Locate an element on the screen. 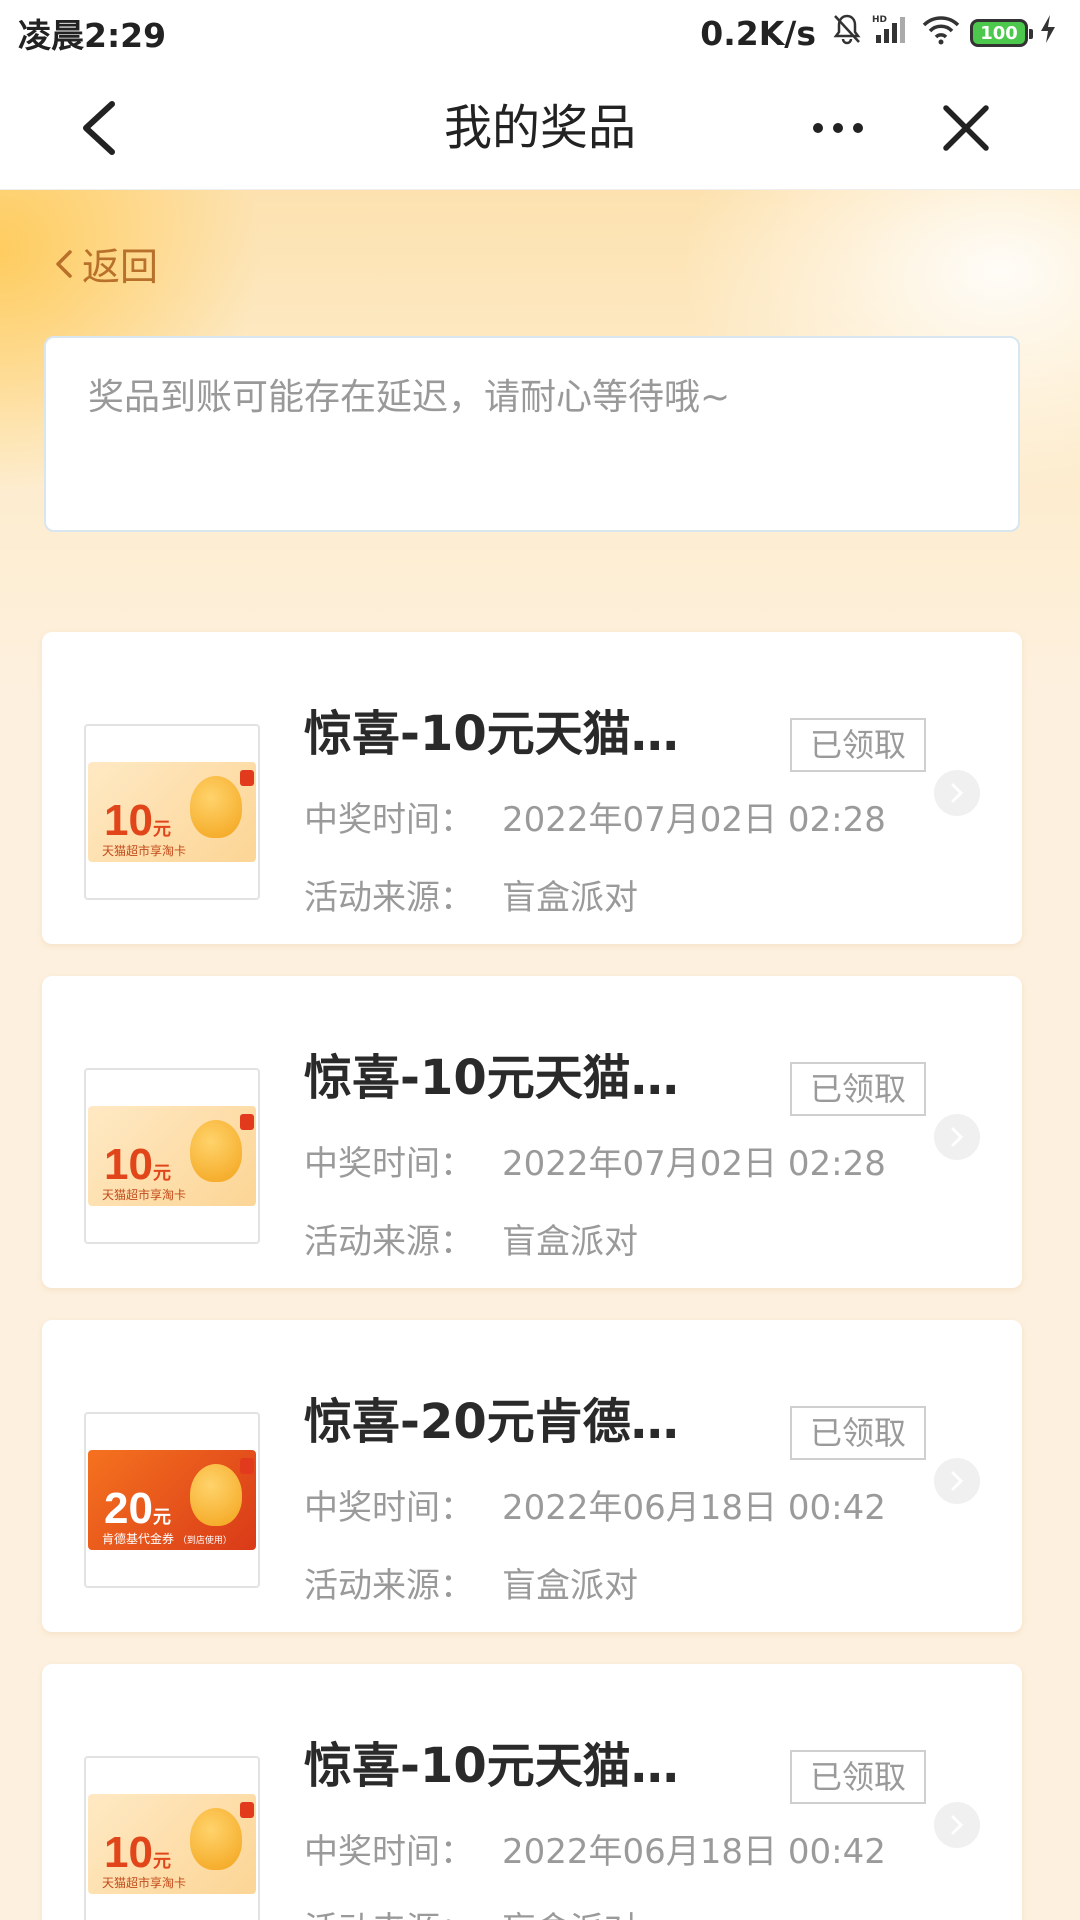 This screenshot has width=1080, height=1920. signal-icon: HD is located at coordinates (892, 33).